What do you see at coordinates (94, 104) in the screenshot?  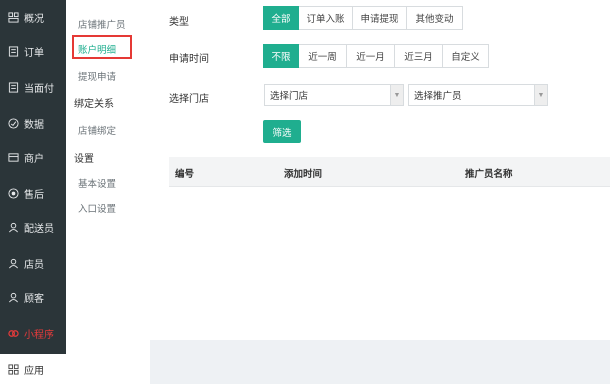 I see `submenu-section-bind: 绑定关系` at bounding box center [94, 104].